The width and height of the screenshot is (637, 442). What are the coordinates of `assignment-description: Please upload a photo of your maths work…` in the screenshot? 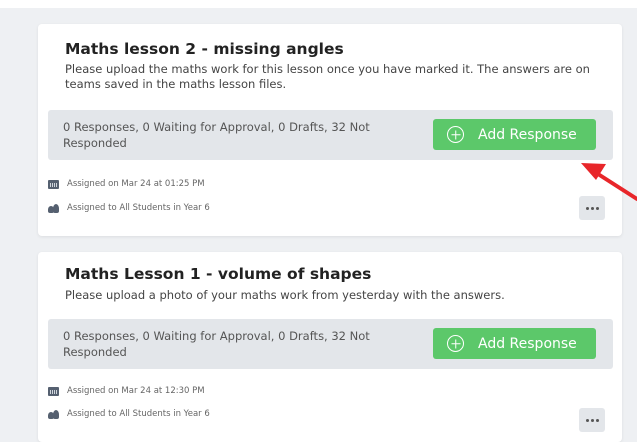 It's located at (285, 295).